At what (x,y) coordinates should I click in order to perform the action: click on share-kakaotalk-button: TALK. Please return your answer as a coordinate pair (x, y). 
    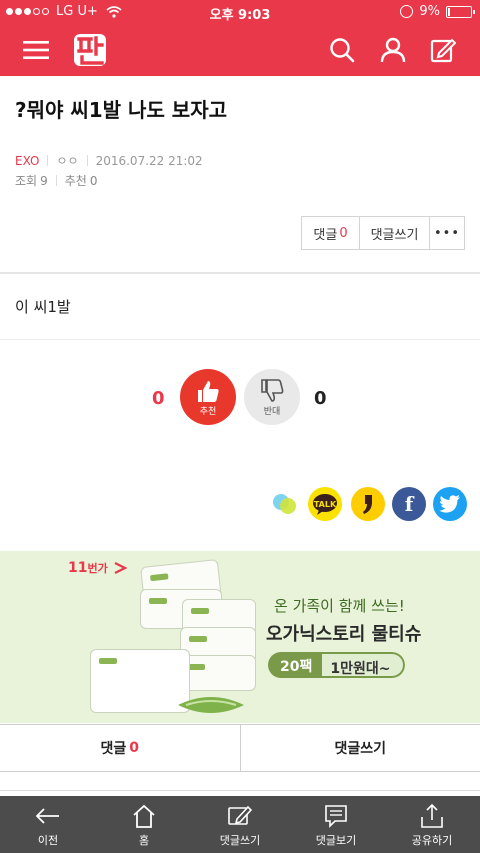
    Looking at the image, I should click on (325, 504).